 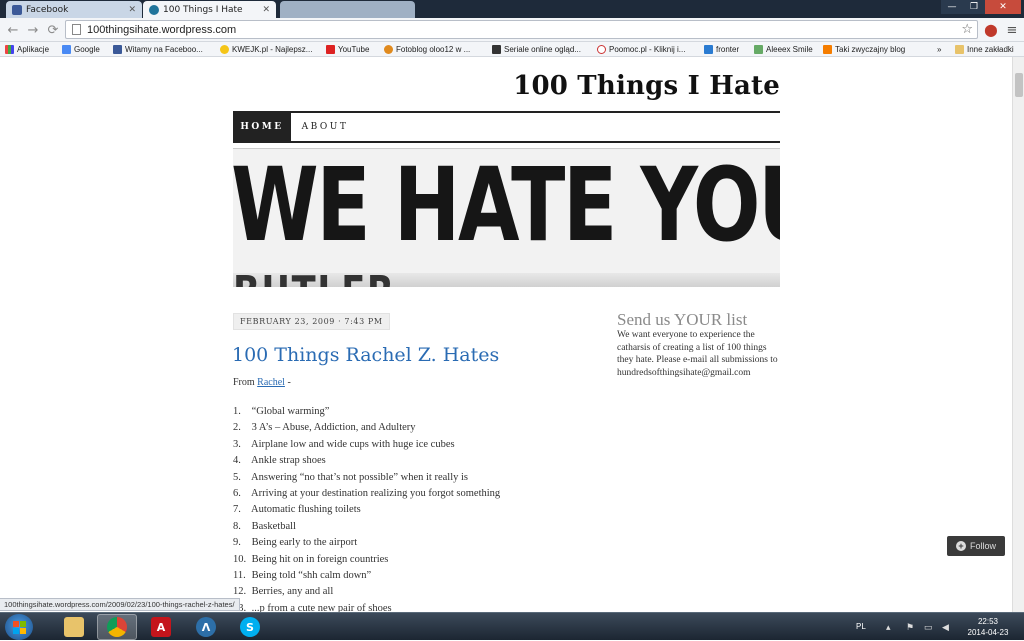 What do you see at coordinates (53, 30) in the screenshot?
I see `reload-button: ⟳` at bounding box center [53, 30].